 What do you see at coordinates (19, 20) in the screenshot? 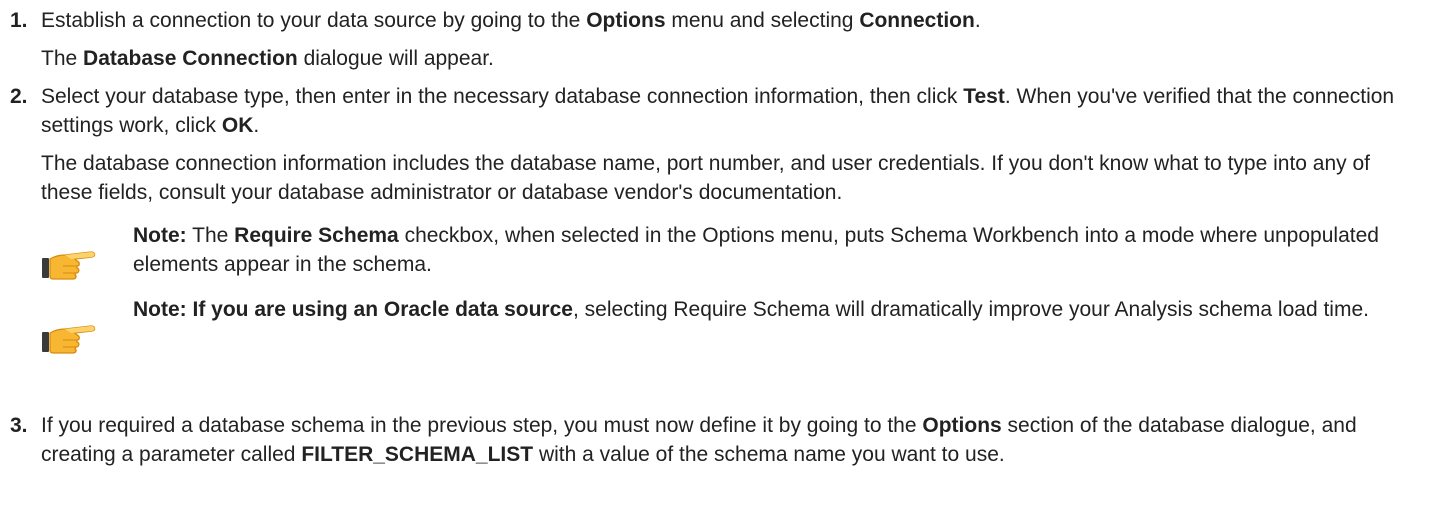
I see `step-number: 1.` at bounding box center [19, 20].